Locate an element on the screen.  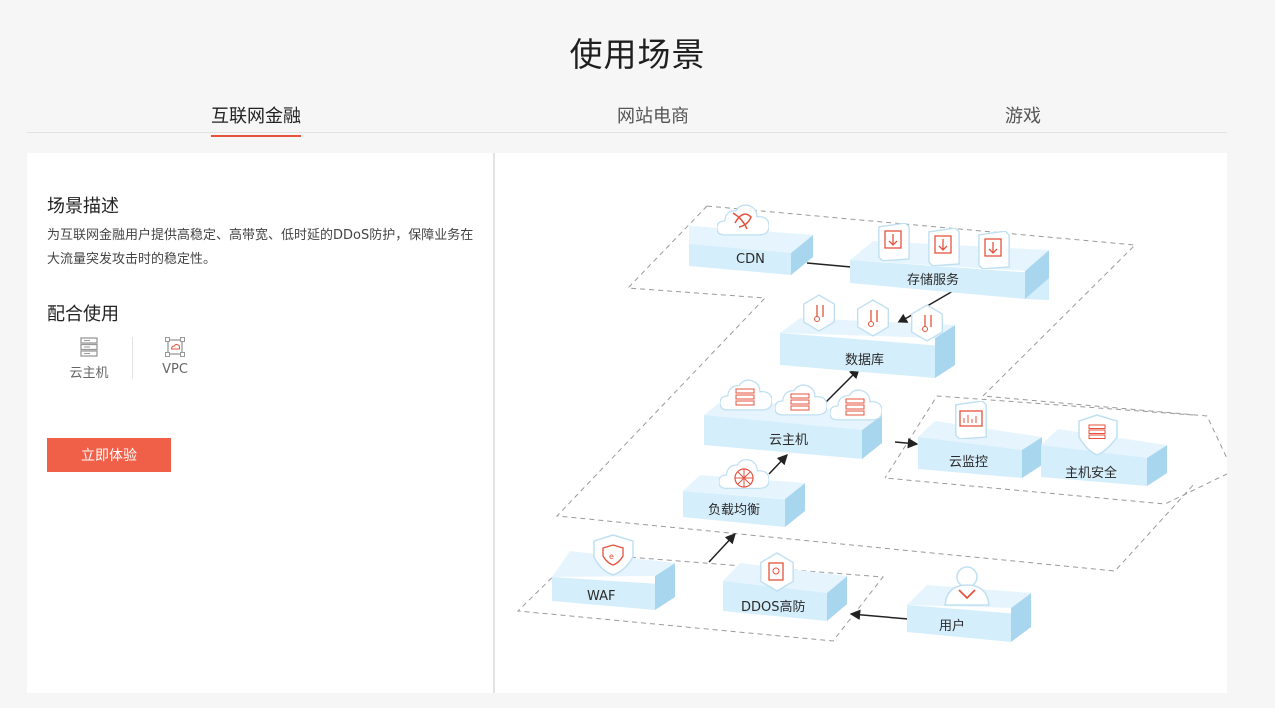
user-icon is located at coordinates (967, 586).